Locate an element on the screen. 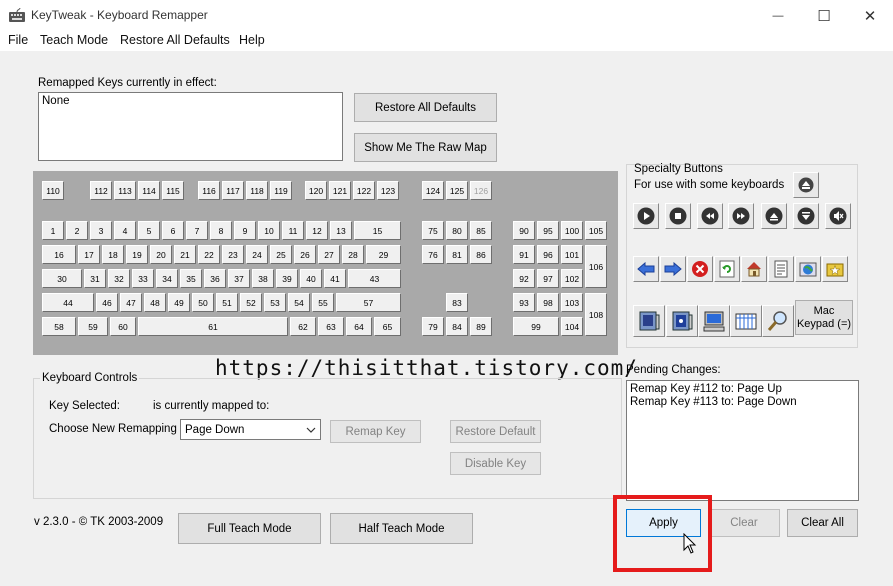 Image resolution: width=893 pixels, height=586 pixels. key-61: 61 is located at coordinates (213, 326).